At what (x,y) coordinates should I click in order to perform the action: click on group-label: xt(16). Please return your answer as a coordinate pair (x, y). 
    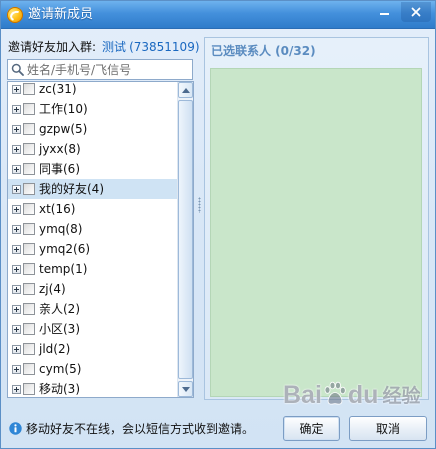
    Looking at the image, I should click on (57, 209).